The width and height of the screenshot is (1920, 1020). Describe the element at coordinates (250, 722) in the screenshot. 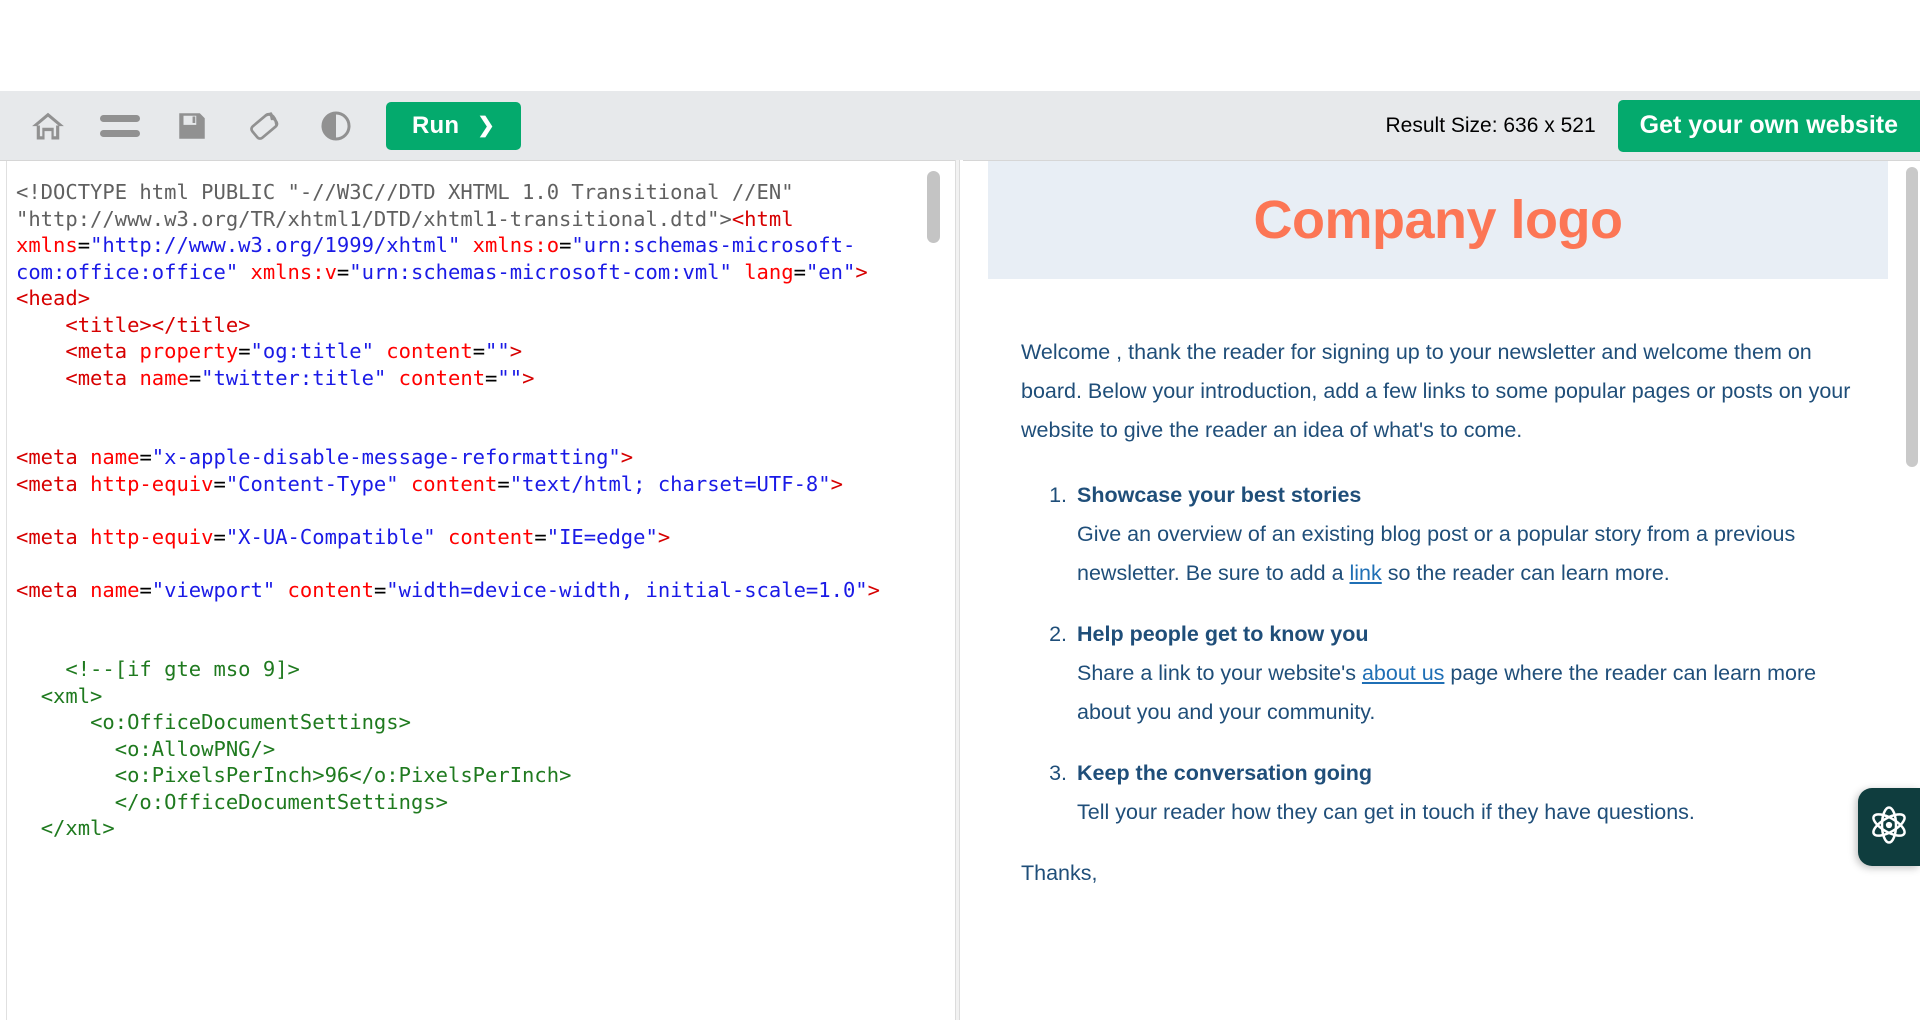

I see `code-token-comment: <o:OfficeDocumentSettings>` at that location.